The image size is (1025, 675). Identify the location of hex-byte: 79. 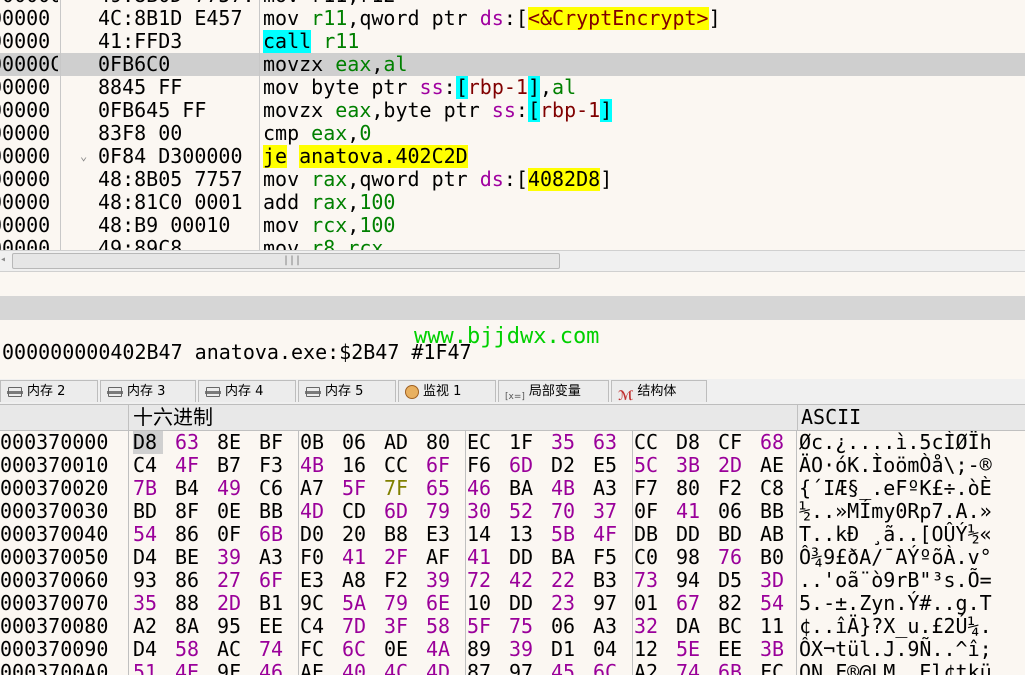
(441, 511).